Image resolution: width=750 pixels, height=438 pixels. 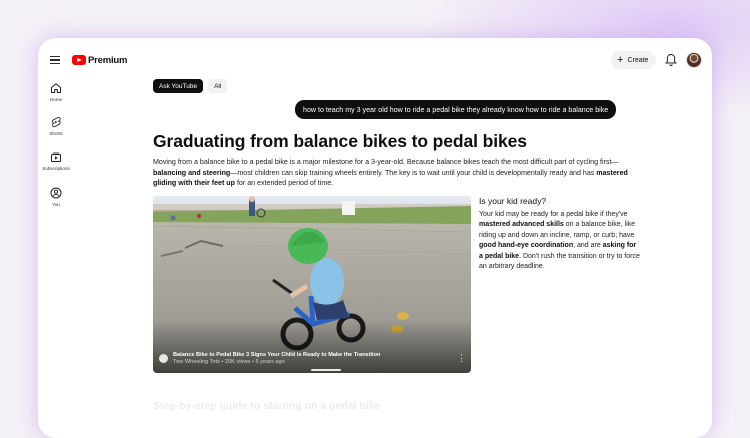 I want to click on filter-chips: Ask YouTube All, so click(x=192, y=86).